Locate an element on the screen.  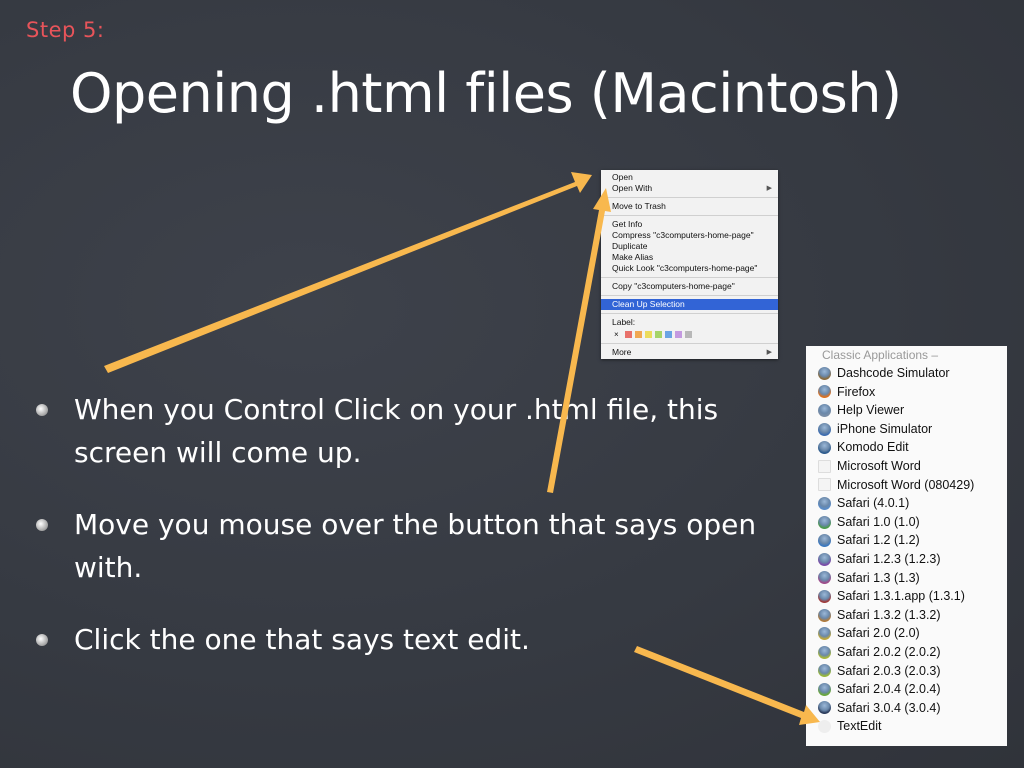
app-item-label: Help Viewer is located at coordinates (871, 410).